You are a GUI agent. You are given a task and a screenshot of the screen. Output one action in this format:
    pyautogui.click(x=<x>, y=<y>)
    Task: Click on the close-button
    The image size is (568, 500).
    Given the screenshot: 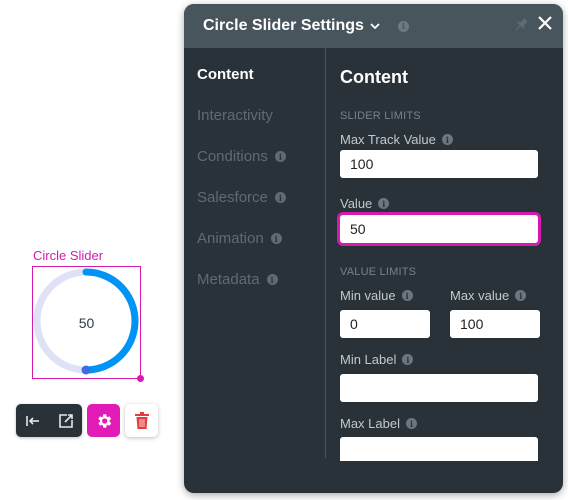 What is the action you would take?
    pyautogui.click(x=545, y=25)
    